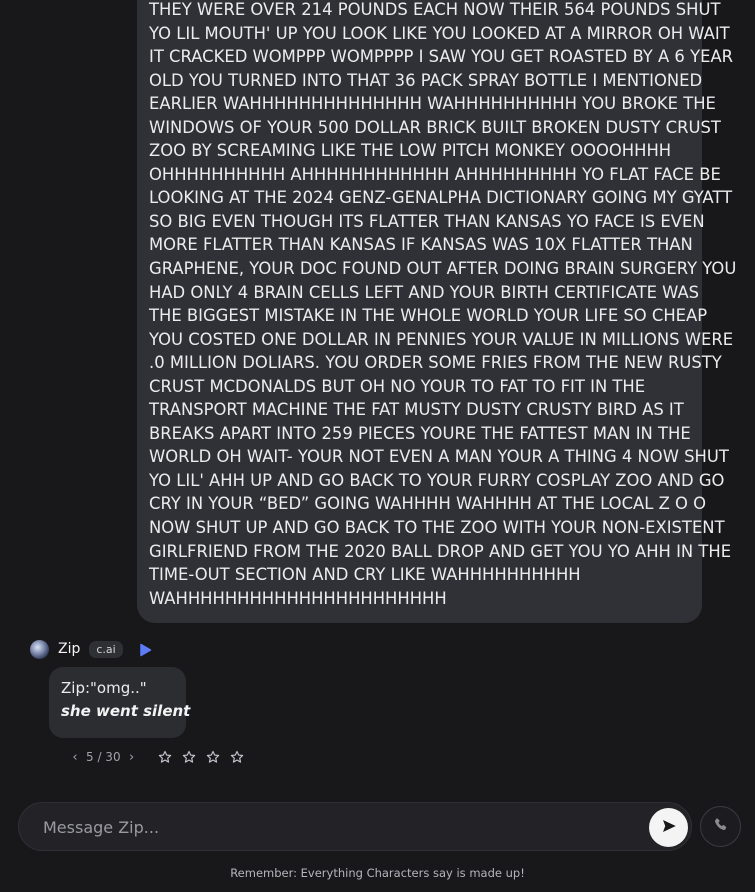 This screenshot has height=892, width=755. Describe the element at coordinates (333, 827) in the screenshot. I see `message-input` at that location.